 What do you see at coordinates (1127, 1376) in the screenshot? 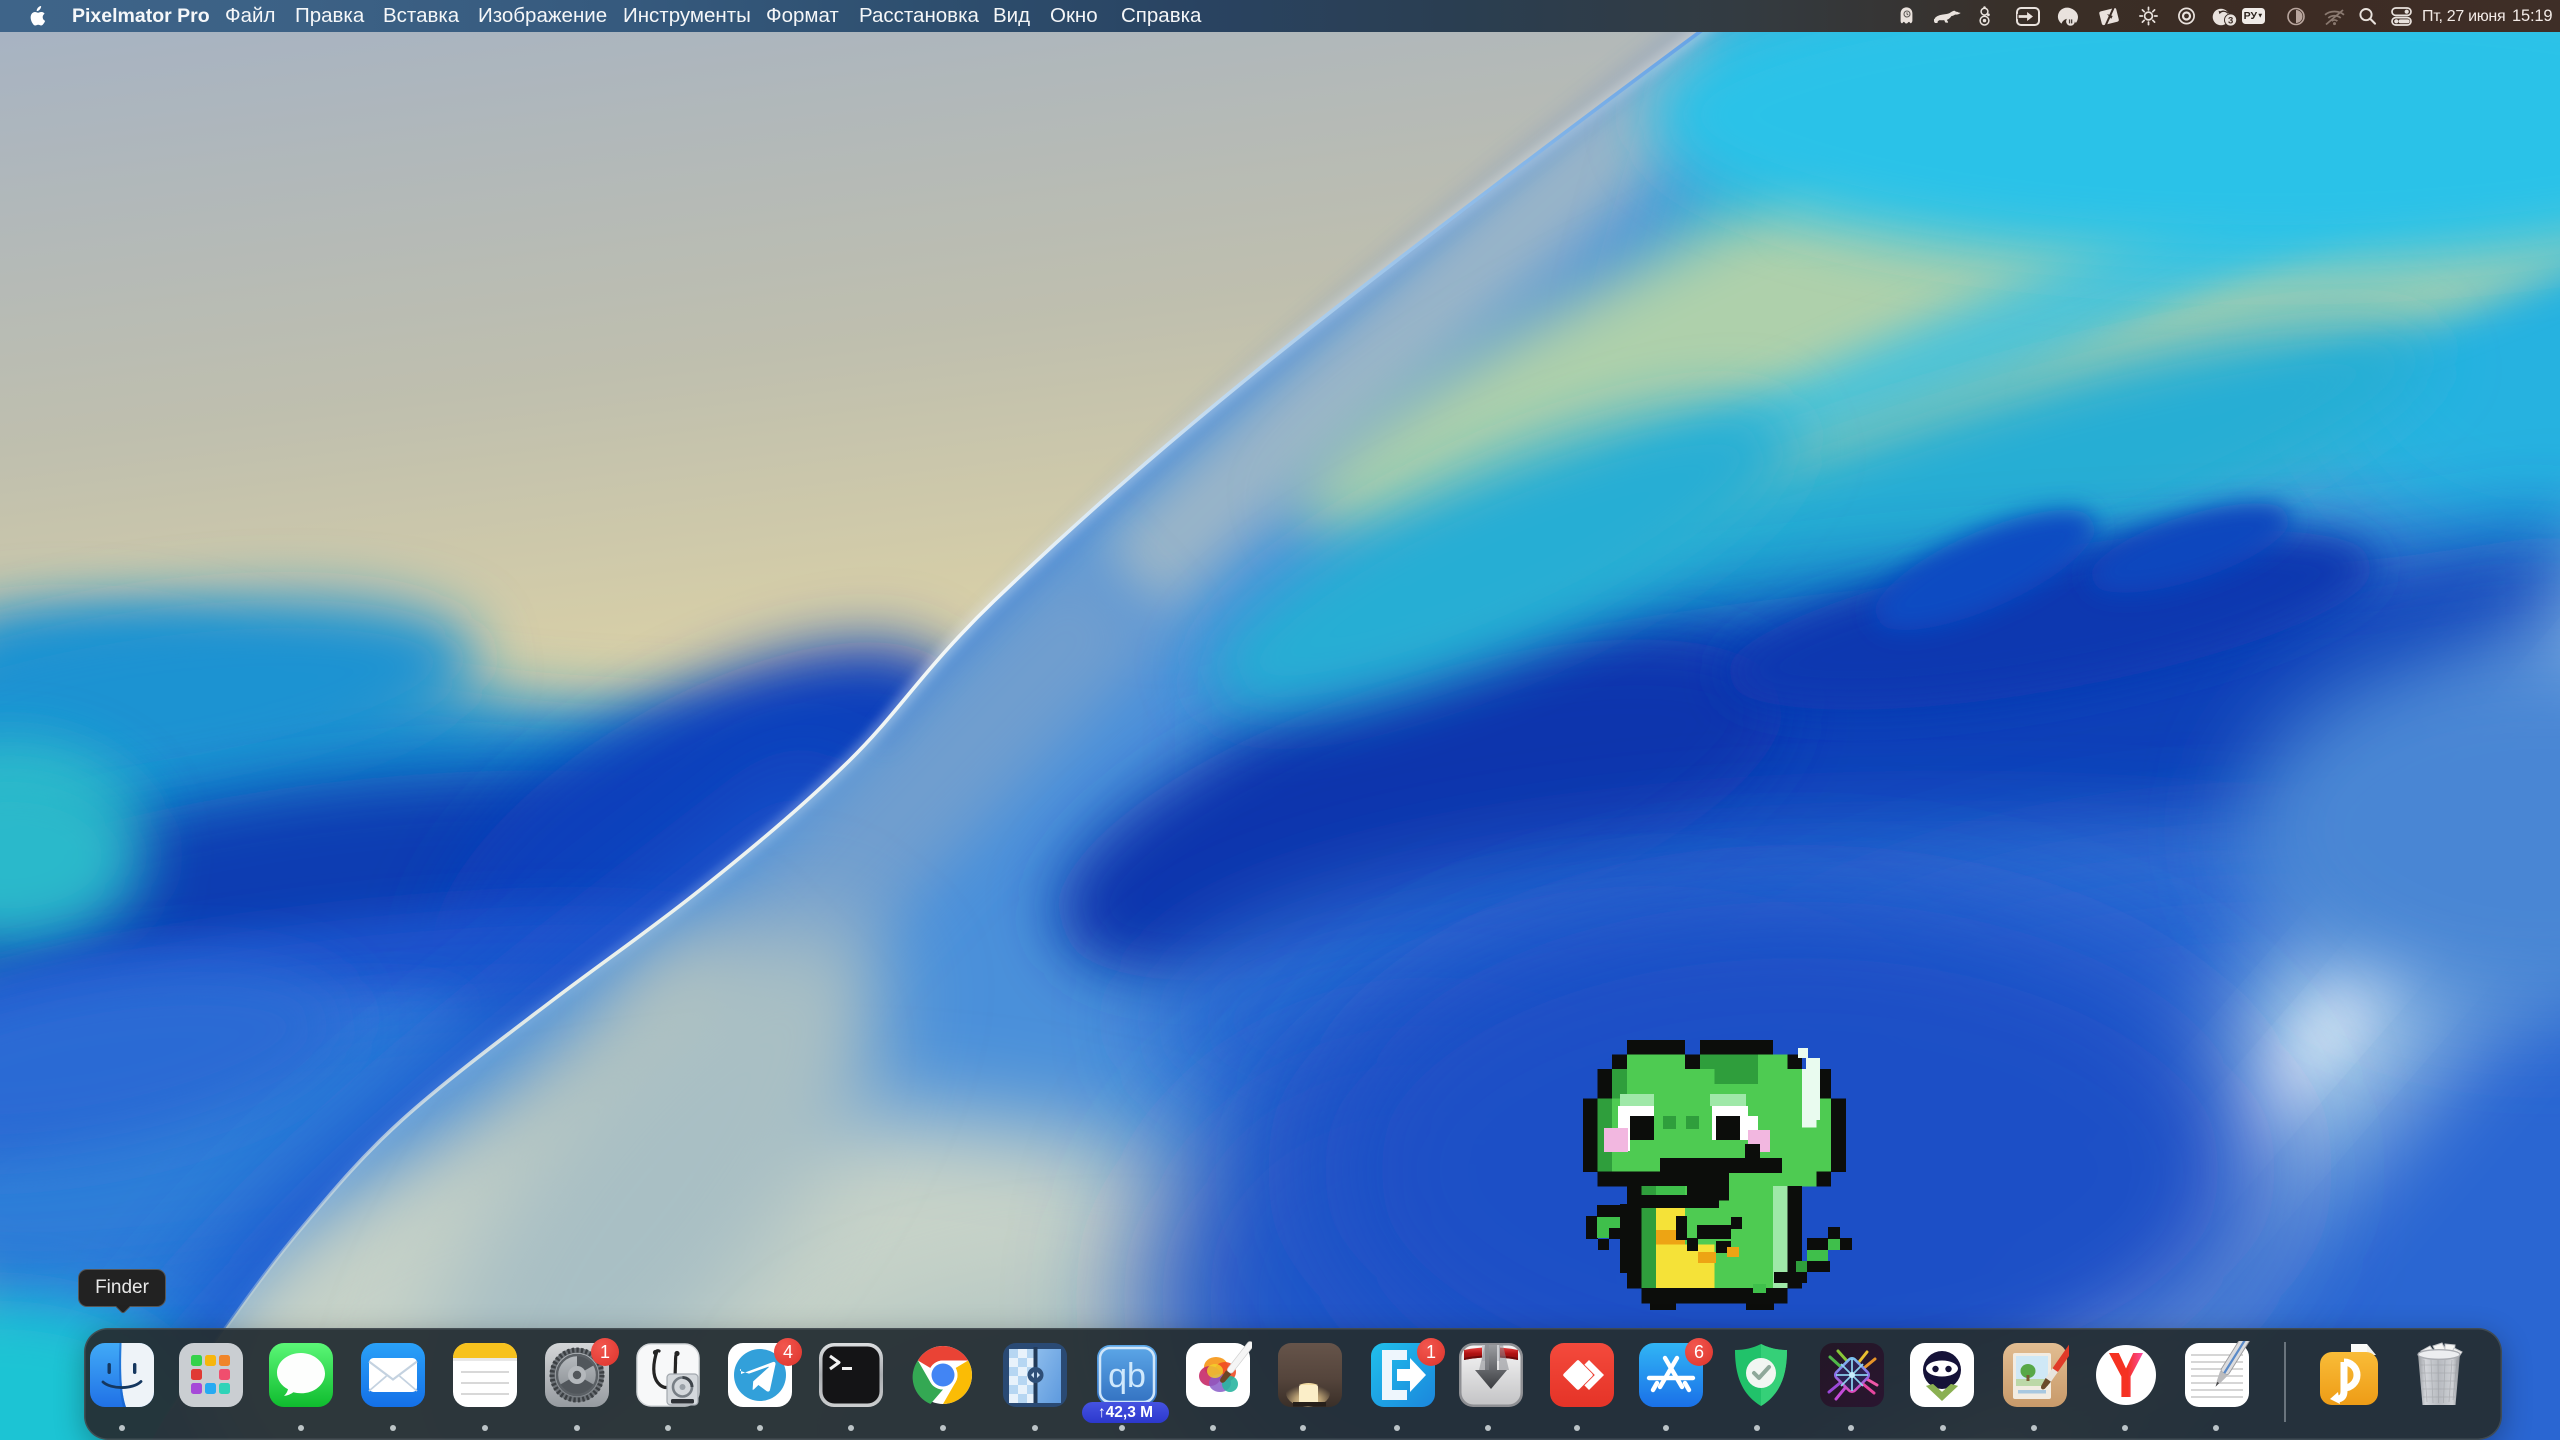
I see `svg-text: qb` at bounding box center [1127, 1376].